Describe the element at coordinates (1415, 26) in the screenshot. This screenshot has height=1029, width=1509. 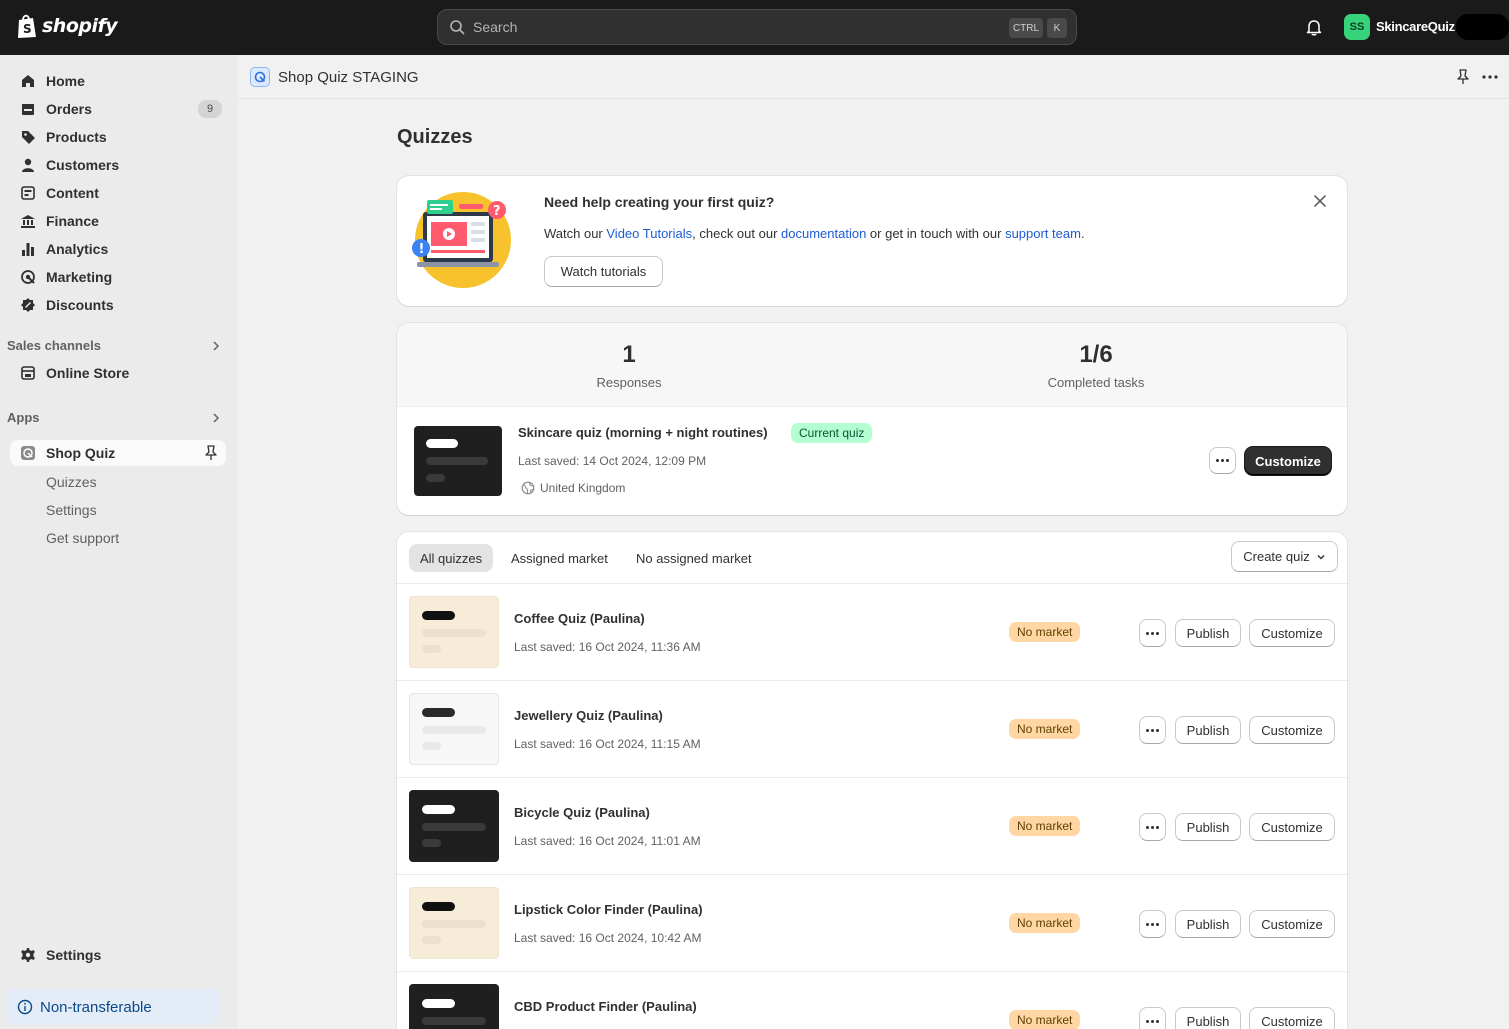
I see `store-name: SkincareQuiz` at that location.